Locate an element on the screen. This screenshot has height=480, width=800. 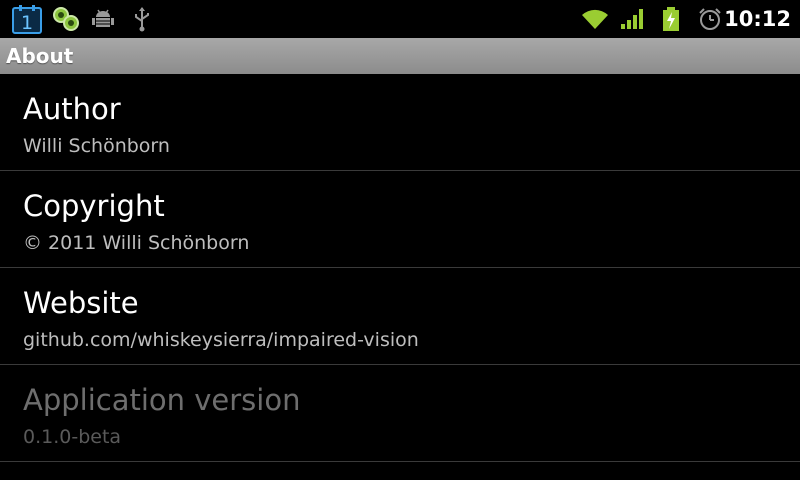
preference-summary: 0.1.0-beta is located at coordinates (72, 437).